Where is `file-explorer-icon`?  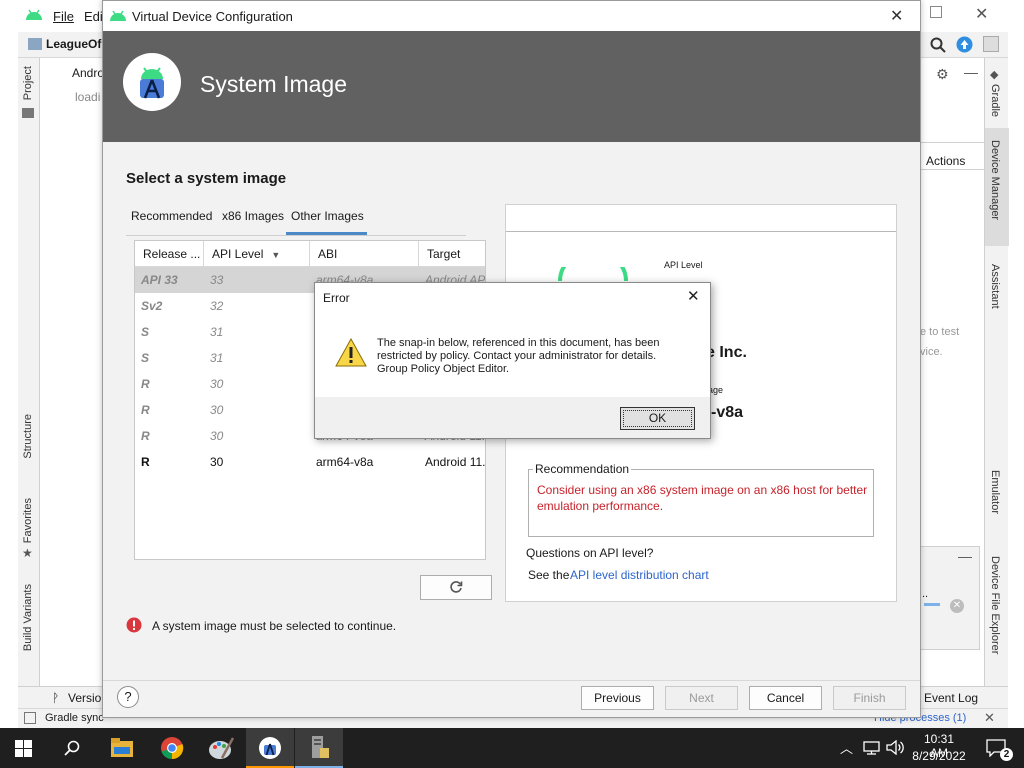
file-explorer-icon is located at coordinates (122, 747).